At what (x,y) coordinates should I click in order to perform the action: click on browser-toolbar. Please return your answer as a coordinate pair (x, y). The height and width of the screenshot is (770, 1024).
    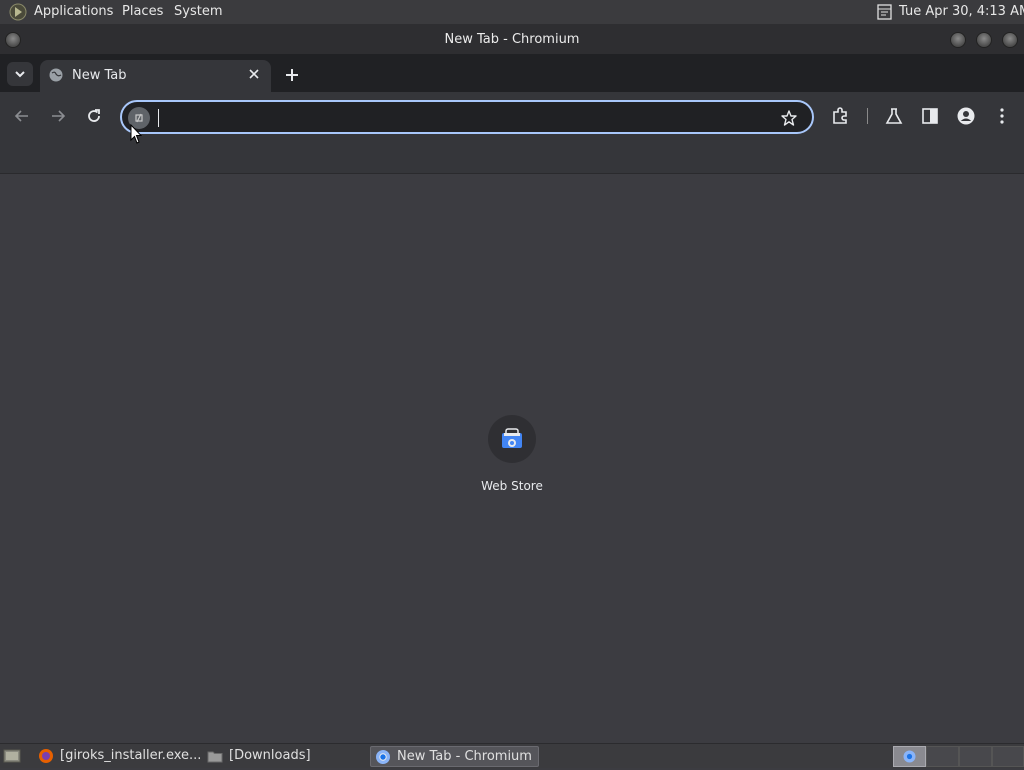
    Looking at the image, I should click on (512, 116).